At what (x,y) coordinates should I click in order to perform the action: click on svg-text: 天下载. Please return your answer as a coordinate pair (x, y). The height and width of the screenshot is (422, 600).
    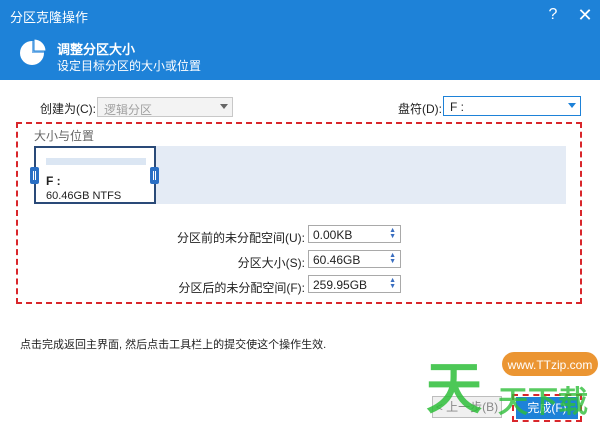
    Looking at the image, I should click on (543, 402).